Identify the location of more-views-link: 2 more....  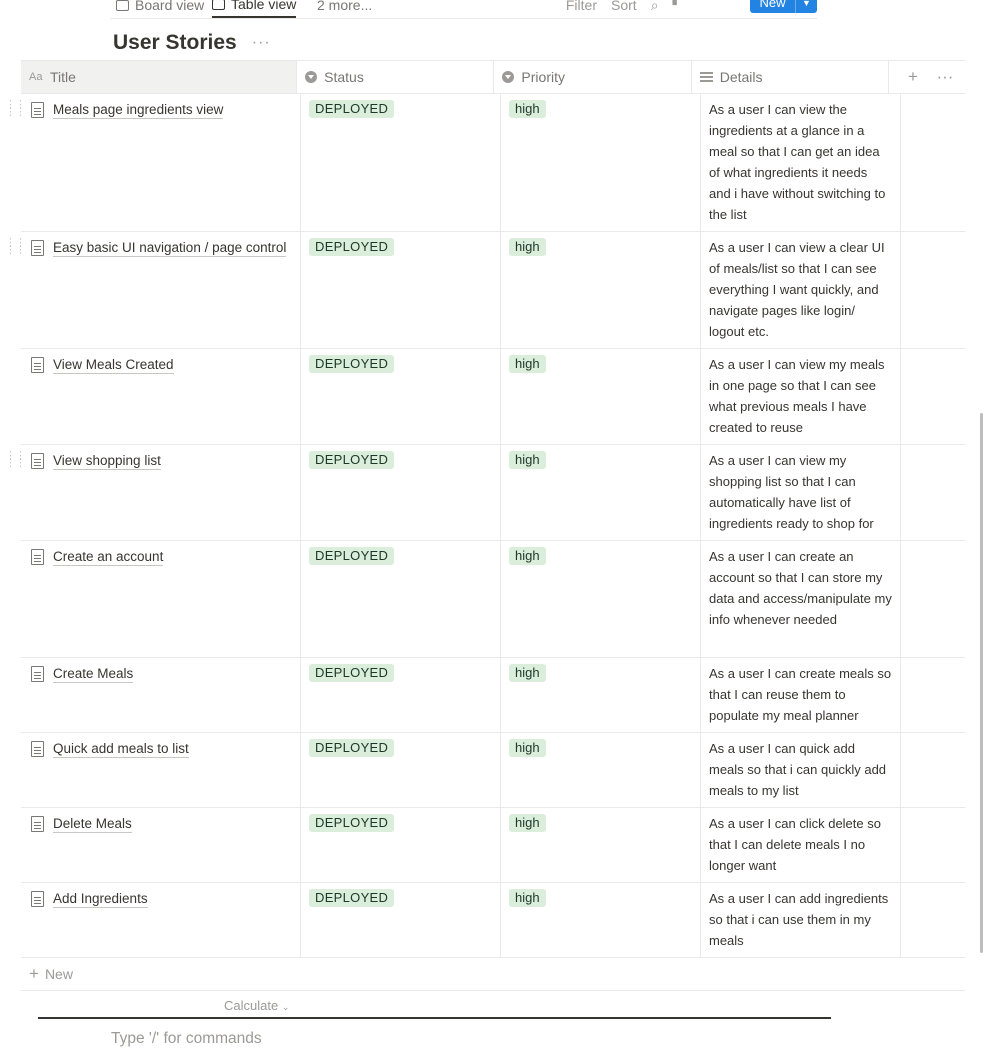
(344, 9).